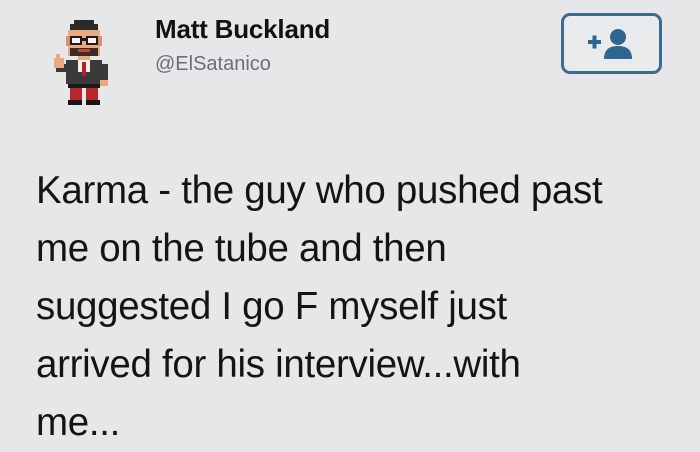 The image size is (700, 452). I want to click on tweet-line: me on the tube and then, so click(241, 248).